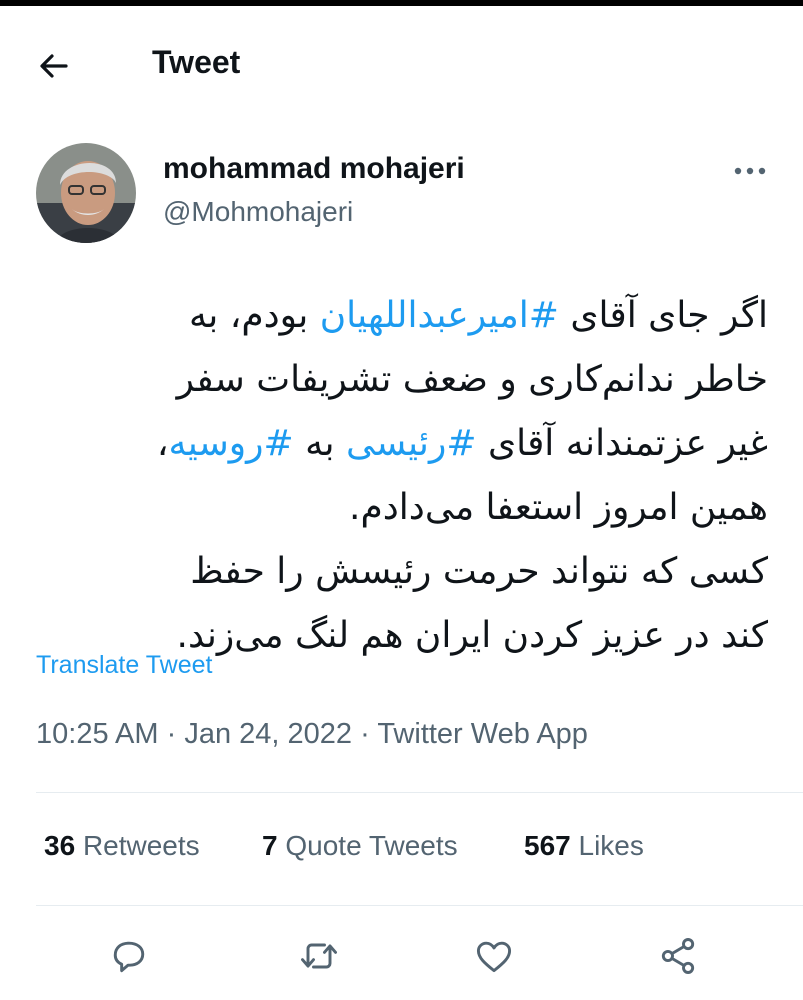 The image size is (803, 1000). I want to click on translate-tweet-link: Translate Tweet, so click(124, 665).